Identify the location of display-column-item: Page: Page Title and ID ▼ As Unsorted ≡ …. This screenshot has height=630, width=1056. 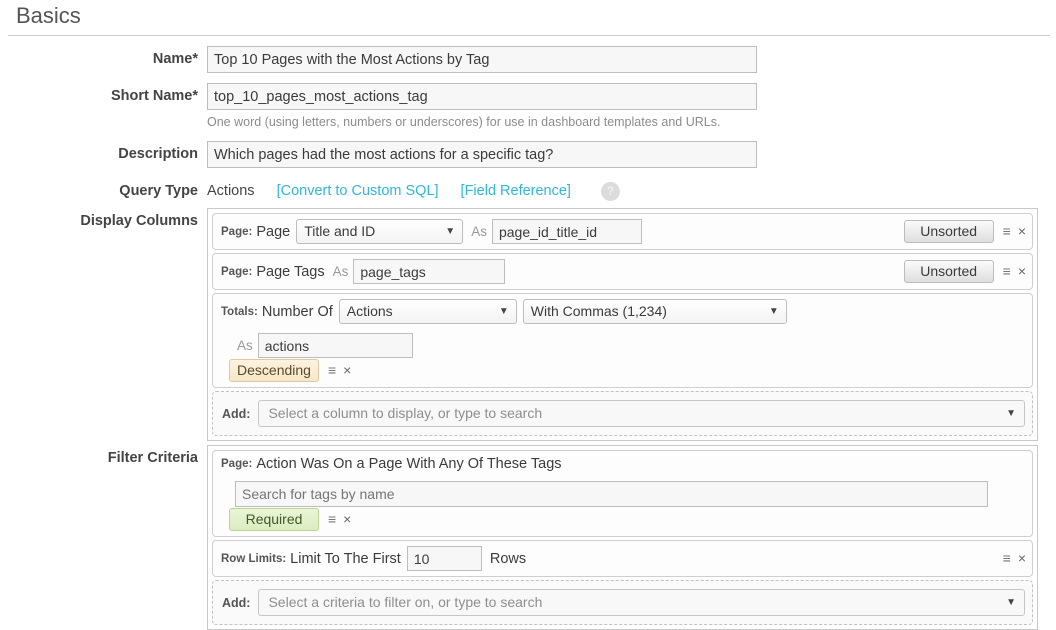
(622, 231).